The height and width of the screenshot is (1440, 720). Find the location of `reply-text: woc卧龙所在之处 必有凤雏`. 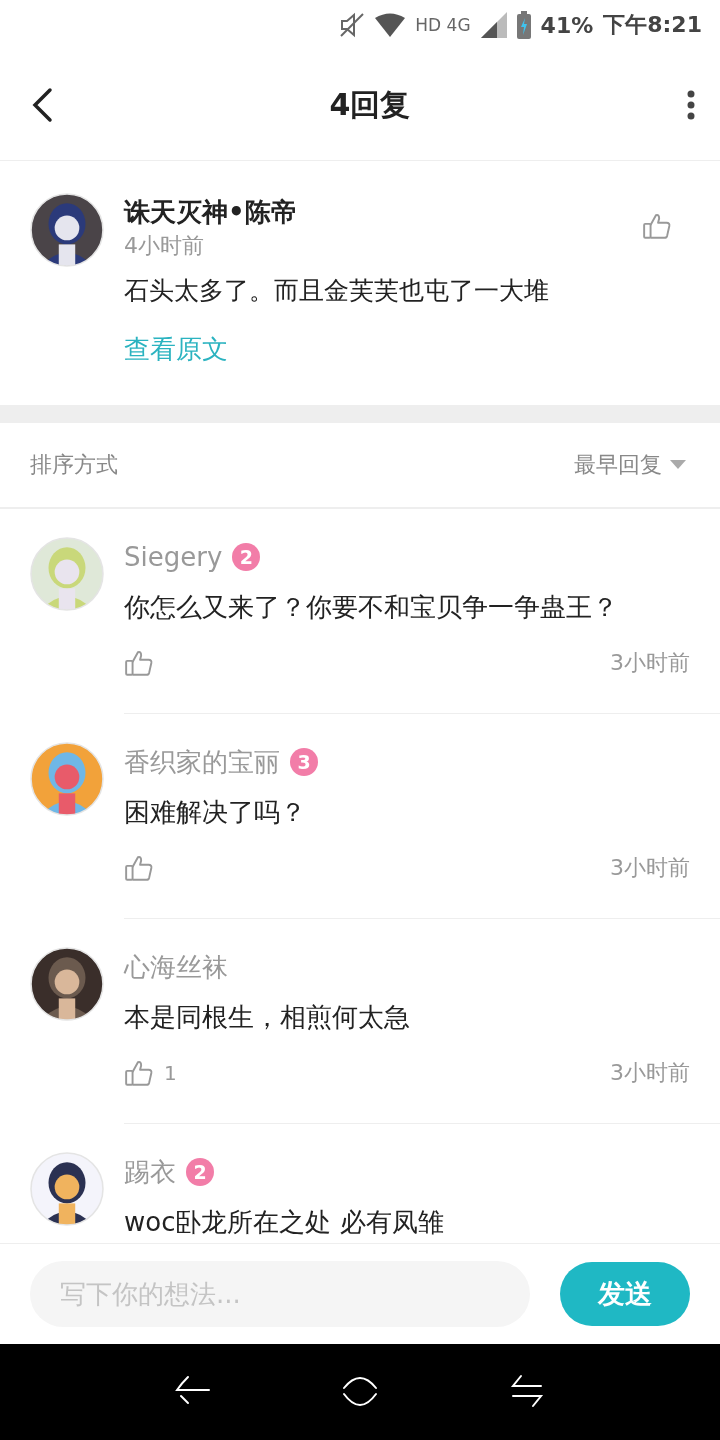

reply-text: woc卧龙所在之处 必有凤雏 is located at coordinates (284, 1222).